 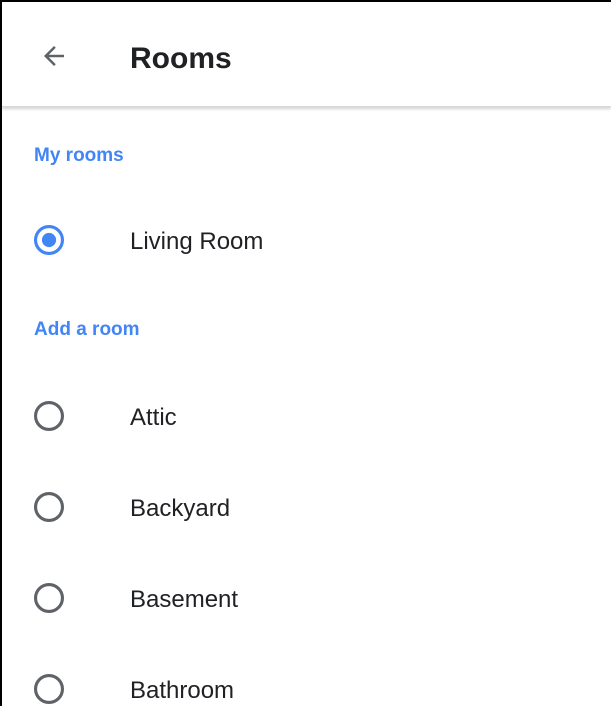 I want to click on radio-selected-icon, so click(x=49, y=240).